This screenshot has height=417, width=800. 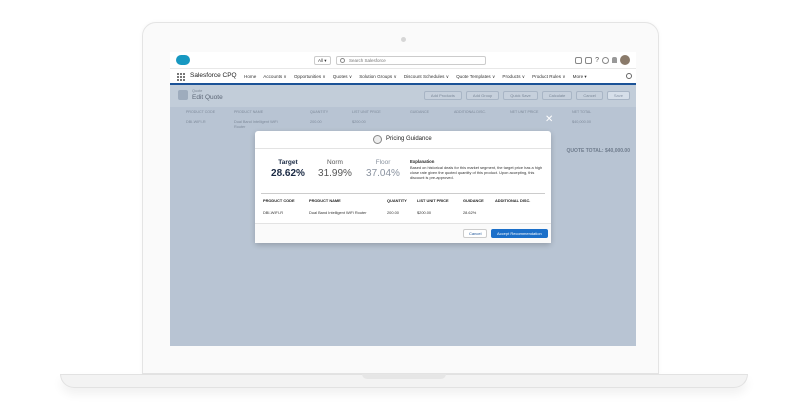 I want to click on global-header: All ▾ Search Salesforce ?, so click(x=403, y=60).